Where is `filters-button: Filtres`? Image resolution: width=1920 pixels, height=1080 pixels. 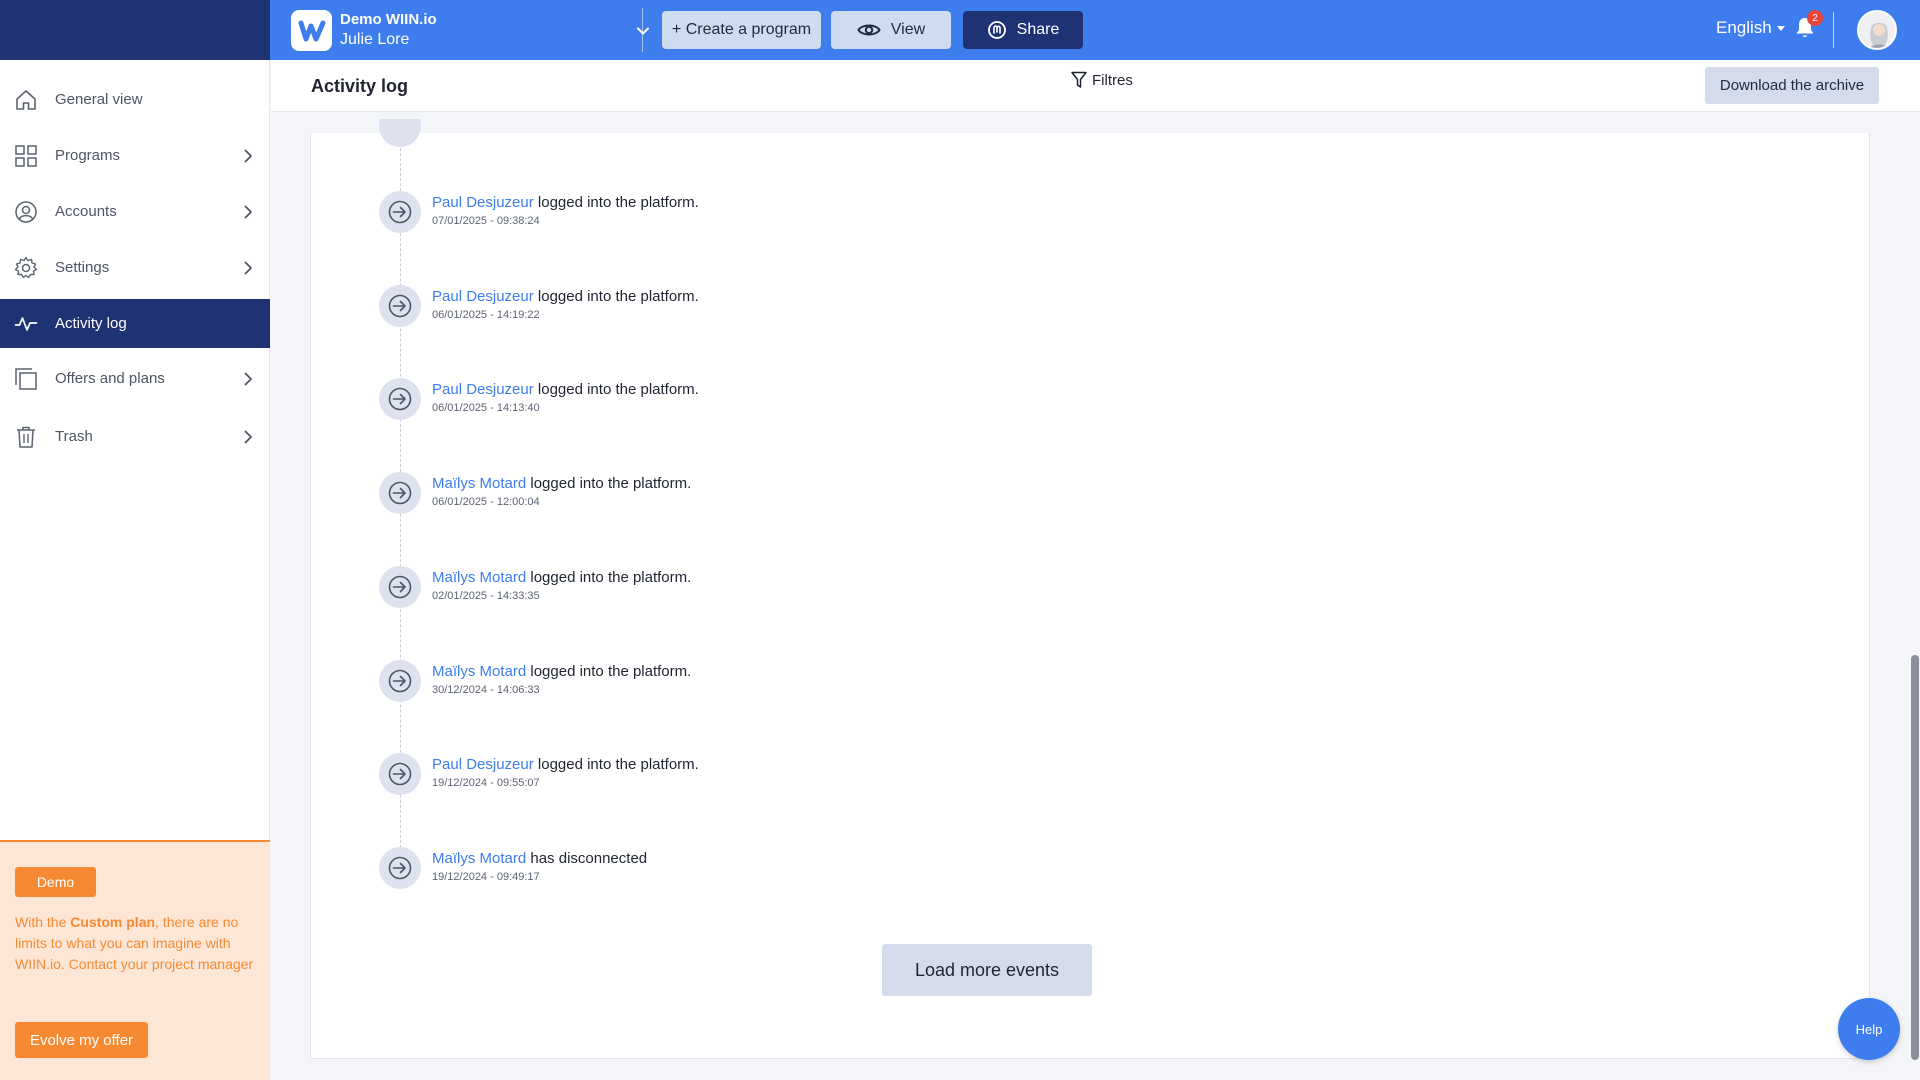 filters-button: Filtres is located at coordinates (1102, 80).